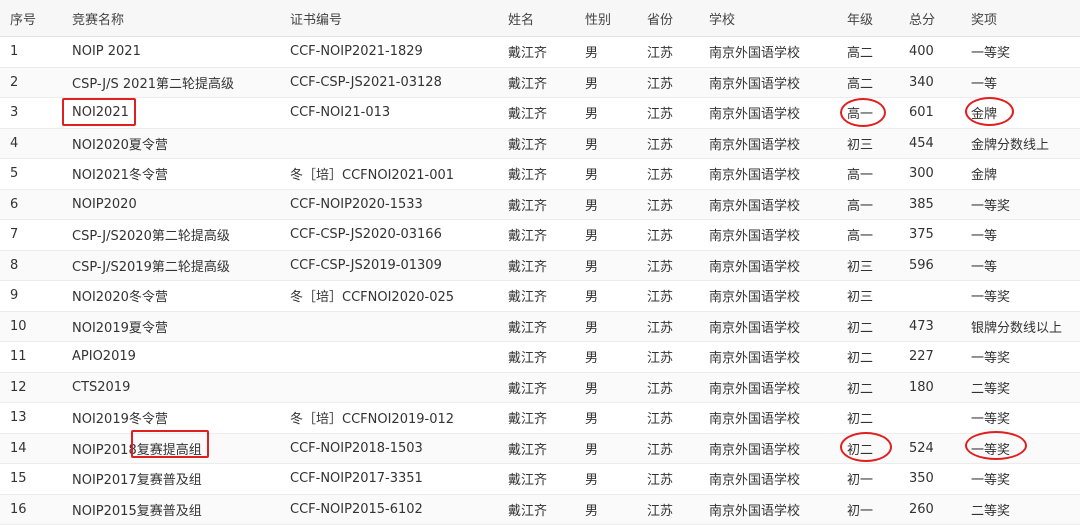 This screenshot has height=525, width=1080. What do you see at coordinates (171, 296) in the screenshot?
I see `cell-competition: NOI2020冬令营` at bounding box center [171, 296].